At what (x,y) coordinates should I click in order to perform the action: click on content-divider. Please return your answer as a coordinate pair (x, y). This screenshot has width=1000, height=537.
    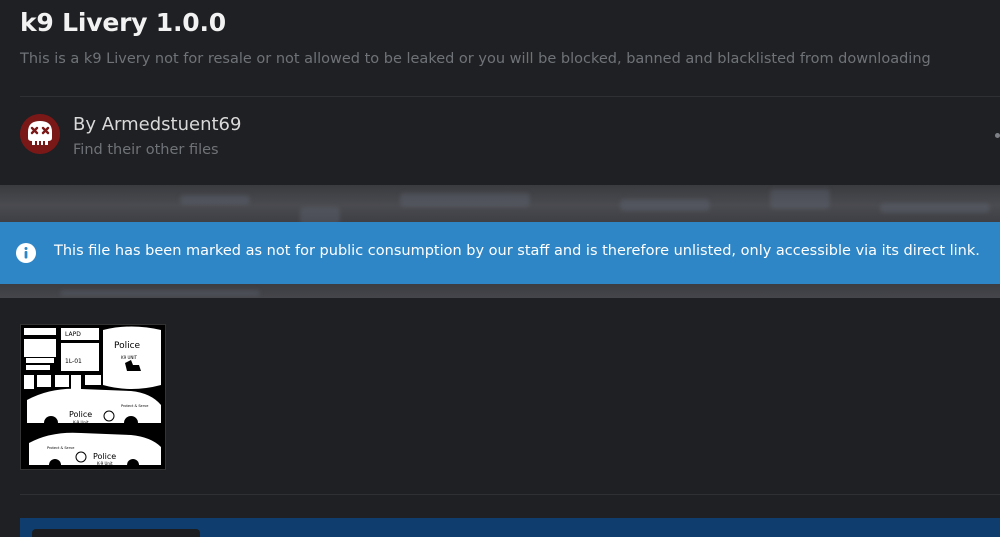
    Looking at the image, I should click on (510, 494).